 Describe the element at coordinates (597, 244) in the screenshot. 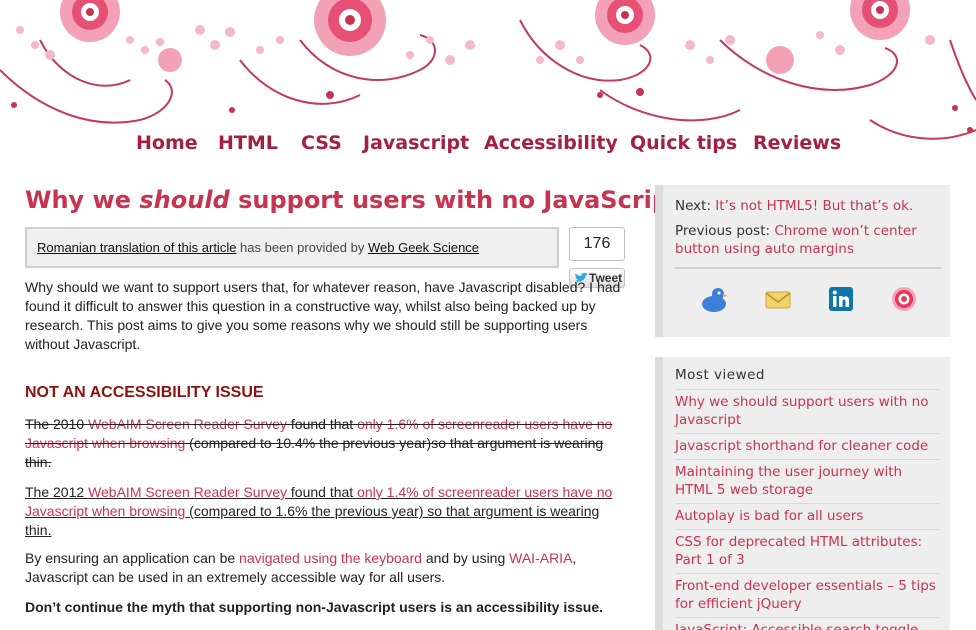

I see `tweet-count: 176` at that location.